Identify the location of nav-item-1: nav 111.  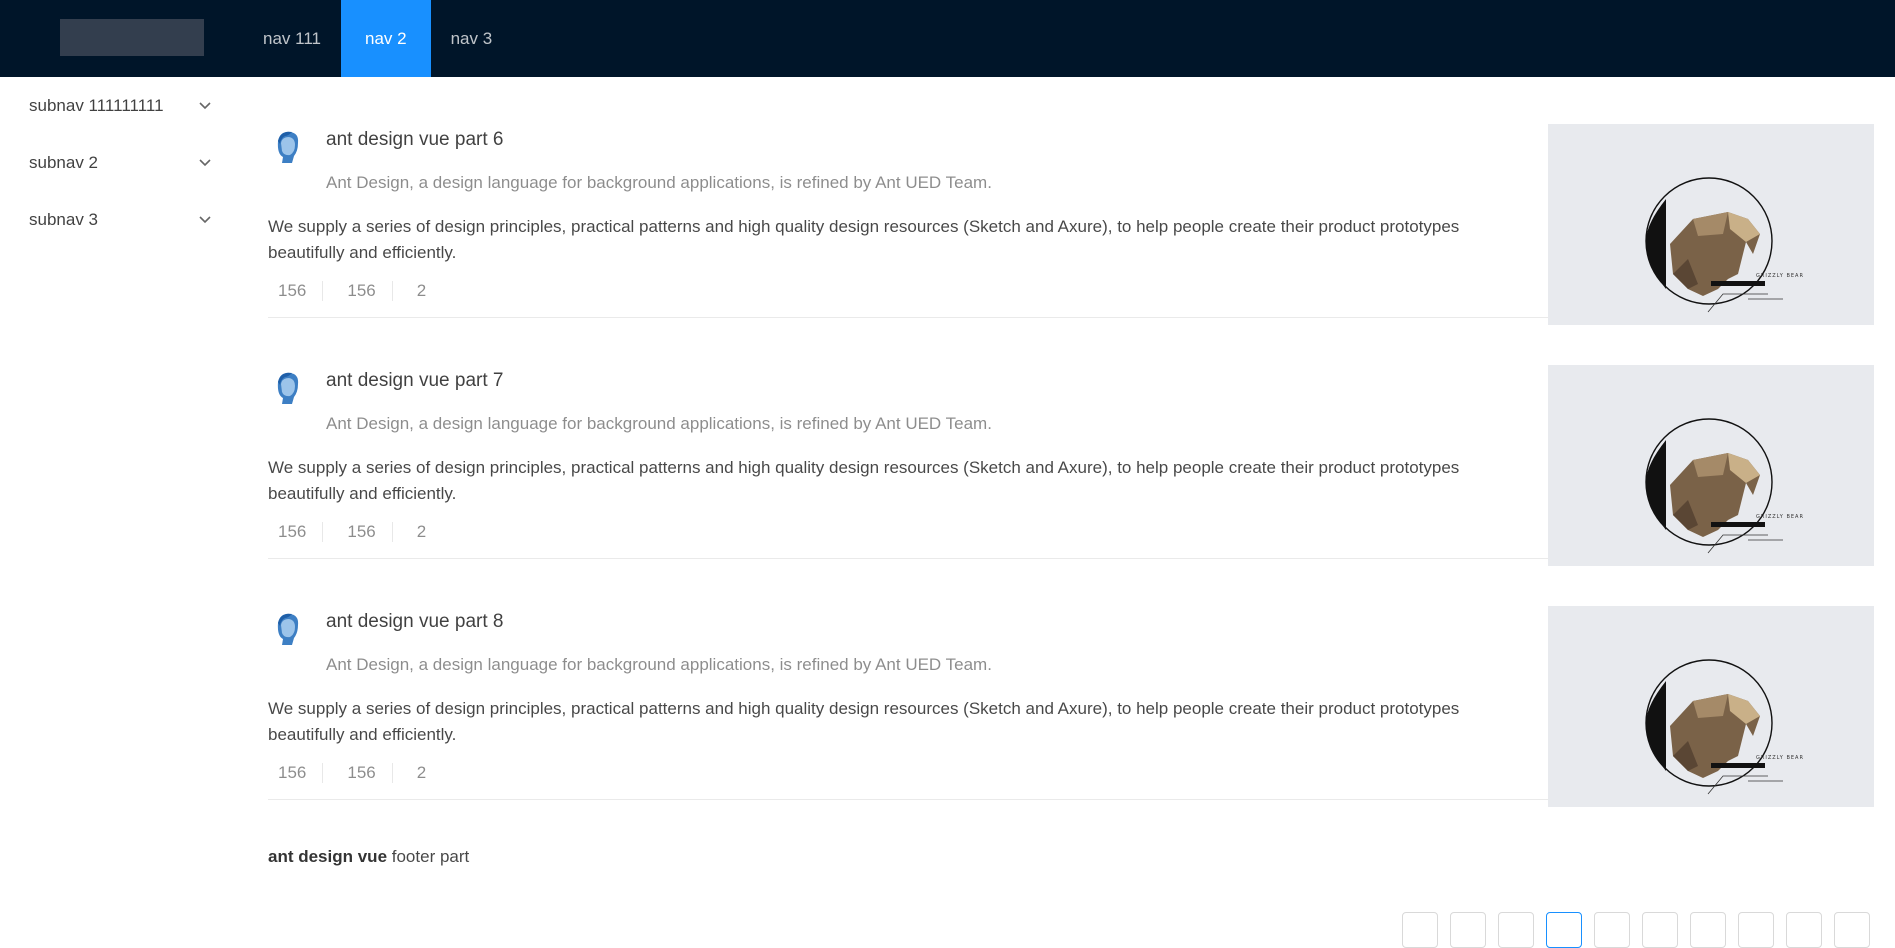
(292, 38).